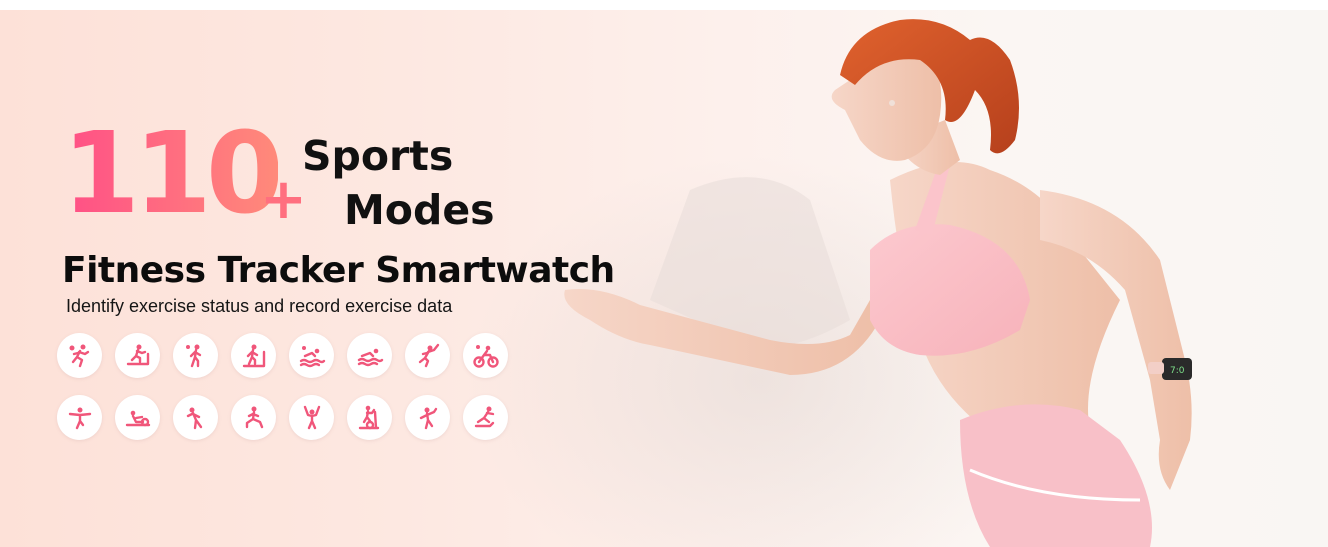 Image resolution: width=1328 pixels, height=547 pixels. What do you see at coordinates (892, 103) in the screenshot?
I see `earring` at bounding box center [892, 103].